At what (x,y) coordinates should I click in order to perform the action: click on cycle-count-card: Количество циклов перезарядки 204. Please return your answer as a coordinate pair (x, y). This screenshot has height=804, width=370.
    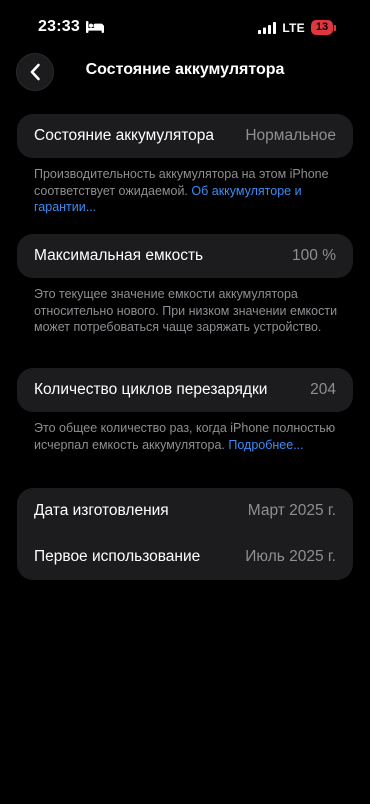
    Looking at the image, I should click on (185, 390).